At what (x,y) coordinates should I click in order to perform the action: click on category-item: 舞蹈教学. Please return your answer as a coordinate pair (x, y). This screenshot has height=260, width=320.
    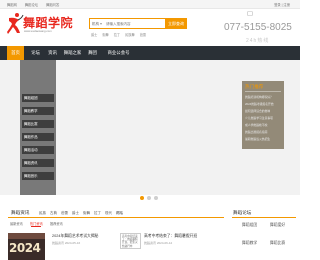
    Looking at the image, I should click on (38, 111).